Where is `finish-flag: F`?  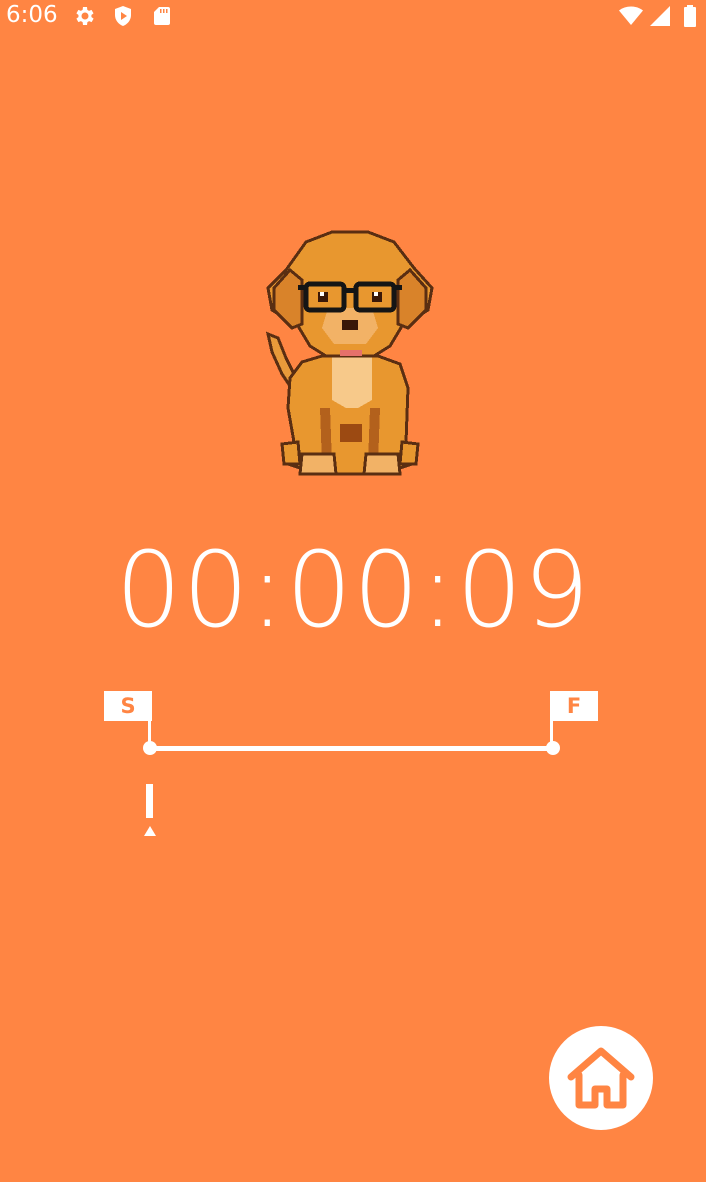 finish-flag: F is located at coordinates (574, 706).